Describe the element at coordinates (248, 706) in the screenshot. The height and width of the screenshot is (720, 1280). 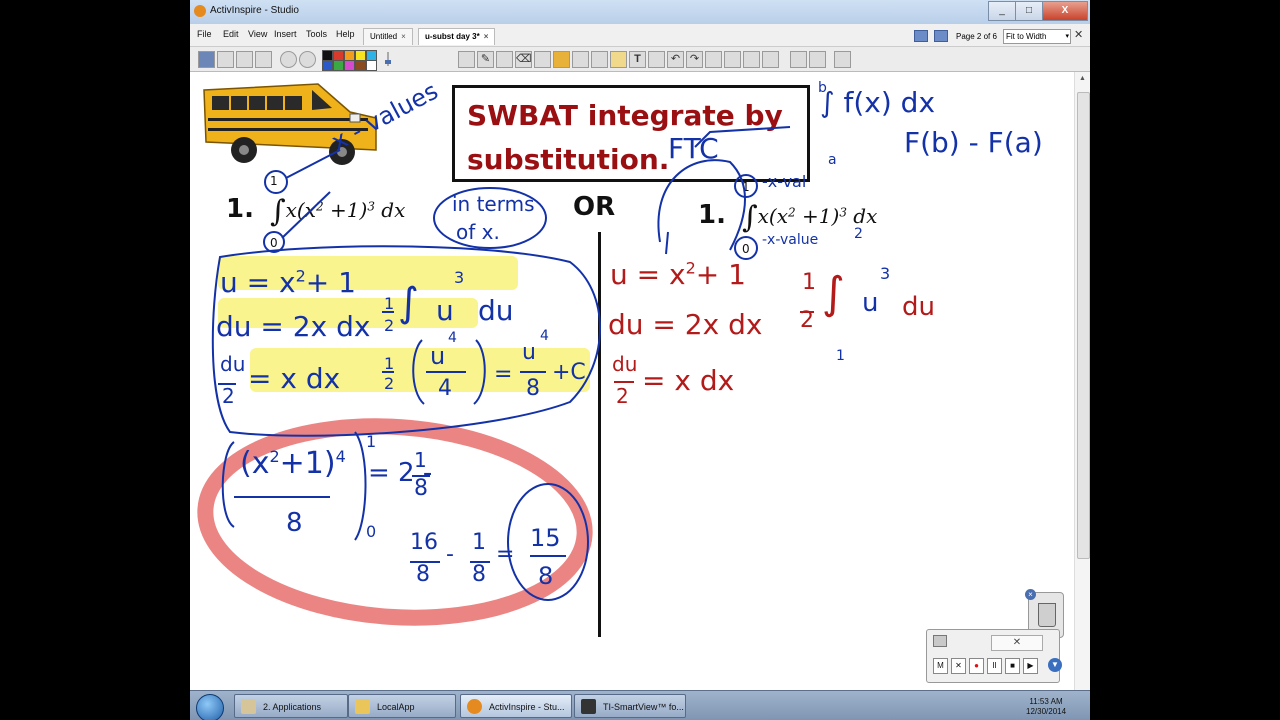
I see `applications-icon` at that location.